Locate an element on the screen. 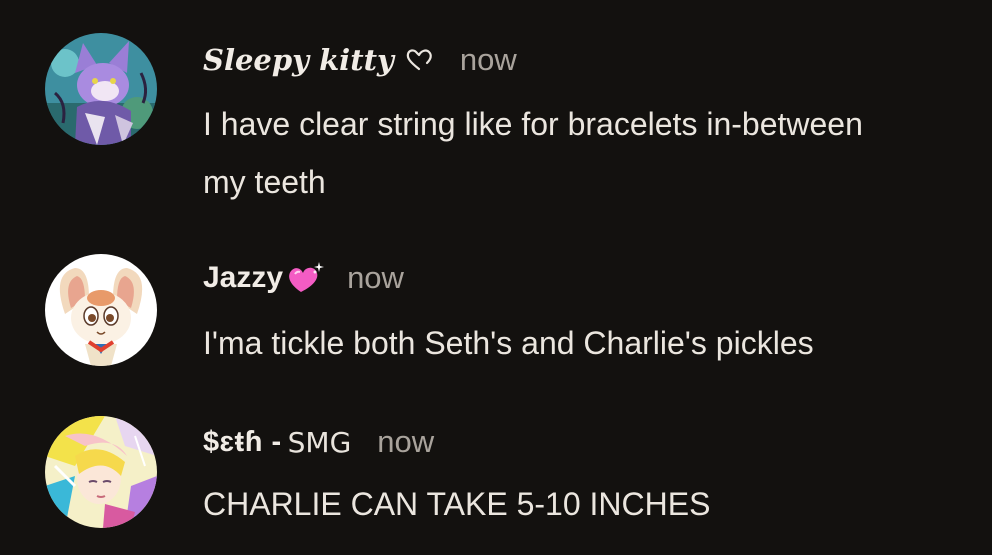  username: Sleepy kitty is located at coordinates (298, 60).